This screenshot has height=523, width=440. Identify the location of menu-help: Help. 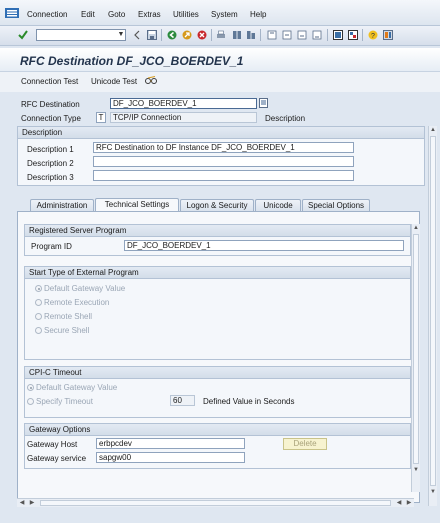
(258, 14).